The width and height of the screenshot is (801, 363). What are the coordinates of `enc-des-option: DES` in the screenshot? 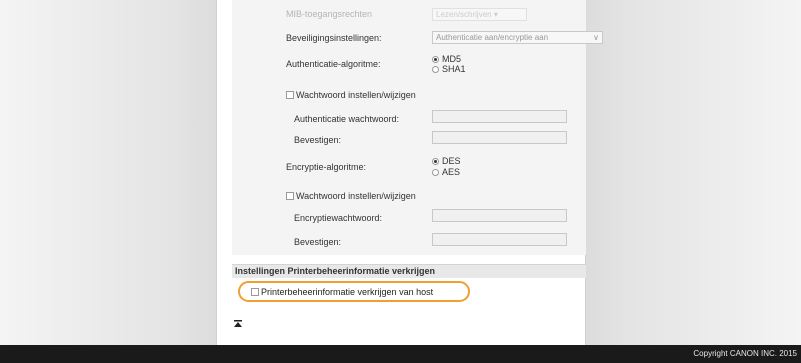 It's located at (446, 161).